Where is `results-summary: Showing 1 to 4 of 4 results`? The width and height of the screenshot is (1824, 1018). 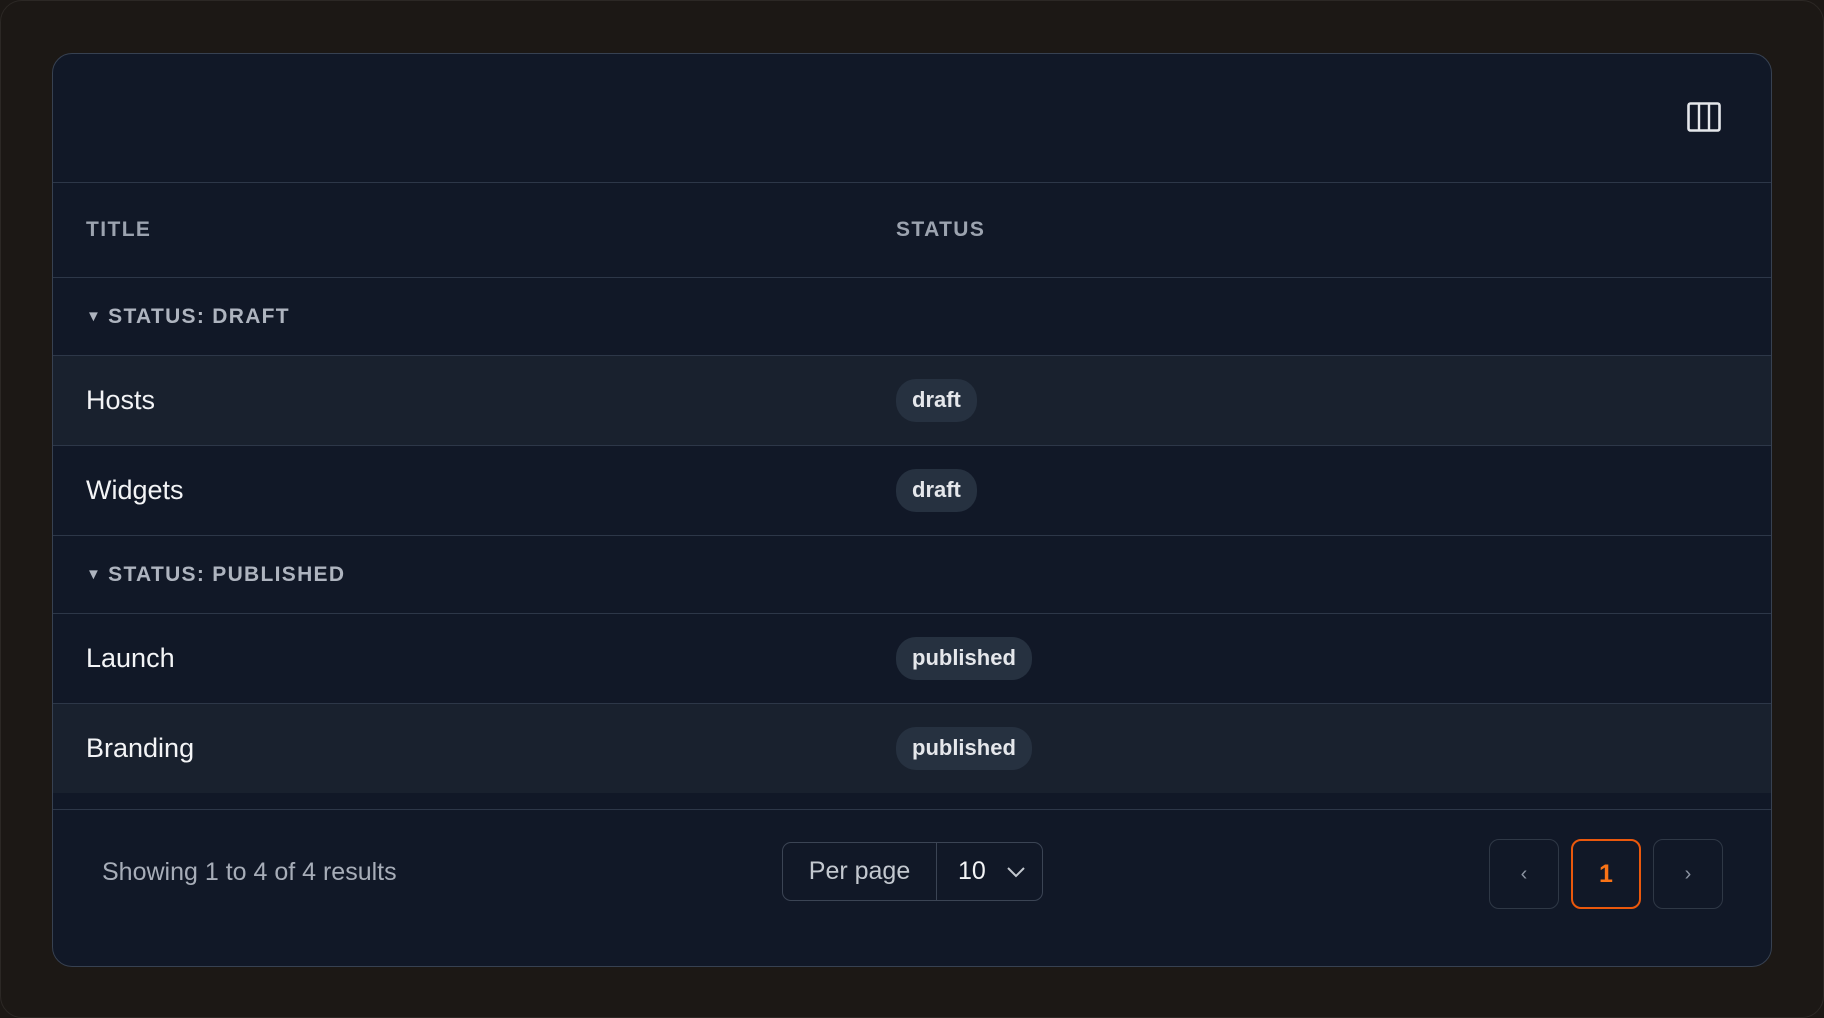
results-summary: Showing 1 to 4 of 4 results is located at coordinates (249, 872).